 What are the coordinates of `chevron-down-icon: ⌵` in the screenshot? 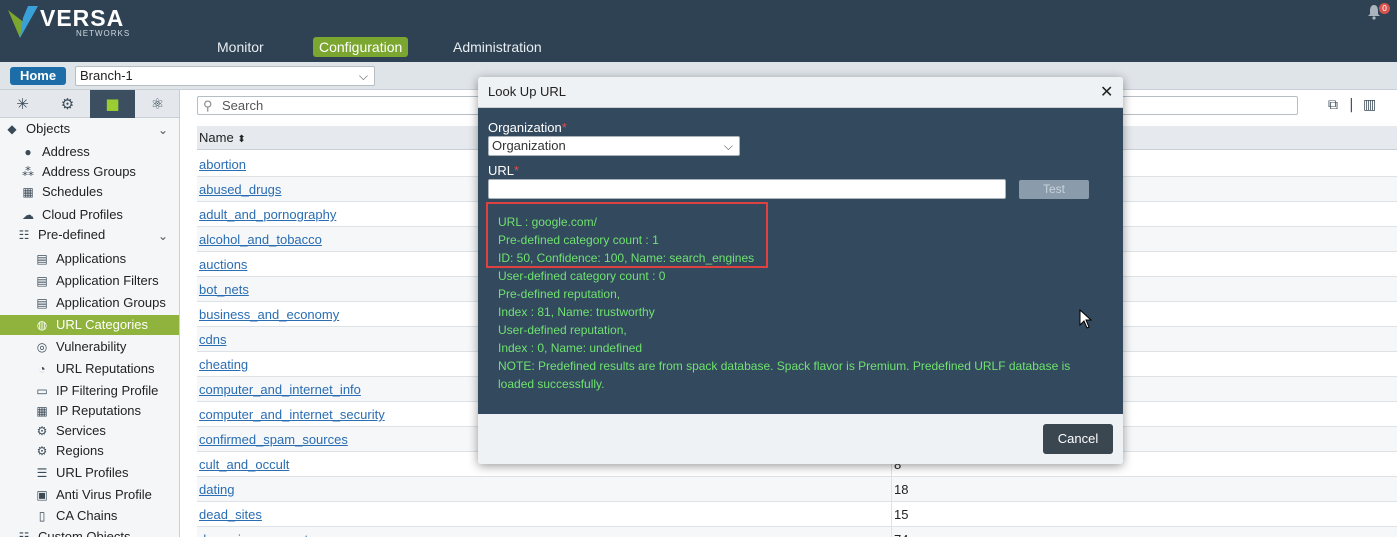 It's located at (728, 146).